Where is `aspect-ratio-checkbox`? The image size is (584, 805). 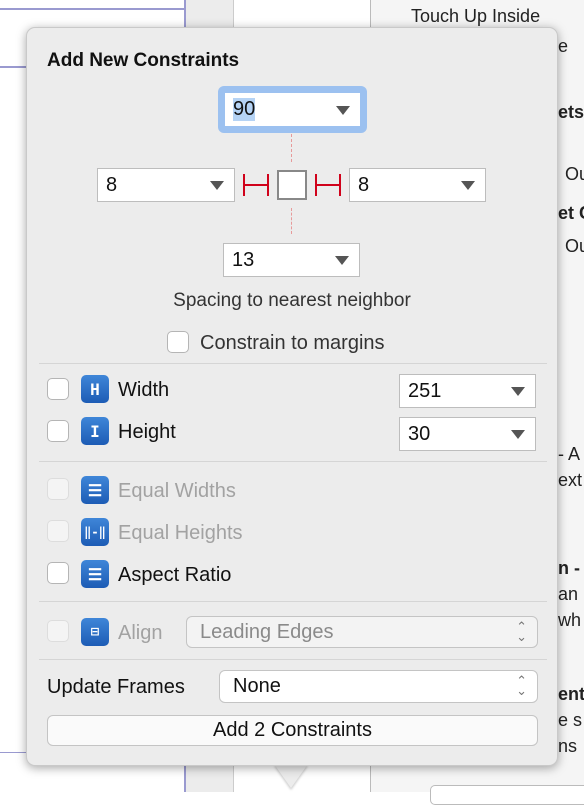
aspect-ratio-checkbox is located at coordinates (58, 573).